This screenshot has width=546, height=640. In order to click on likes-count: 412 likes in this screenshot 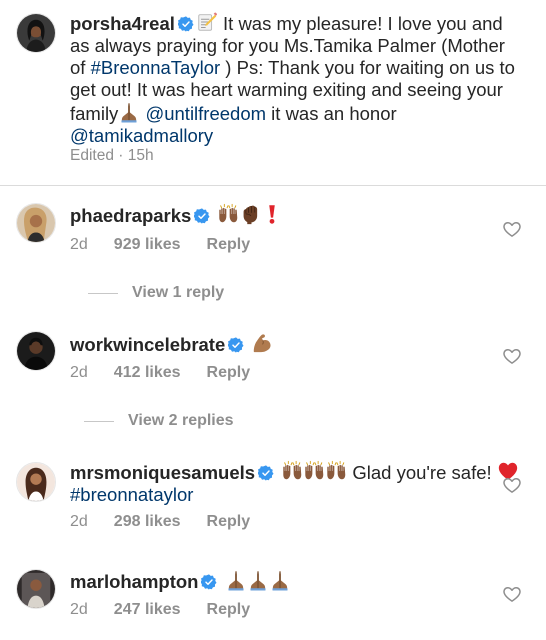, I will do `click(147, 372)`.